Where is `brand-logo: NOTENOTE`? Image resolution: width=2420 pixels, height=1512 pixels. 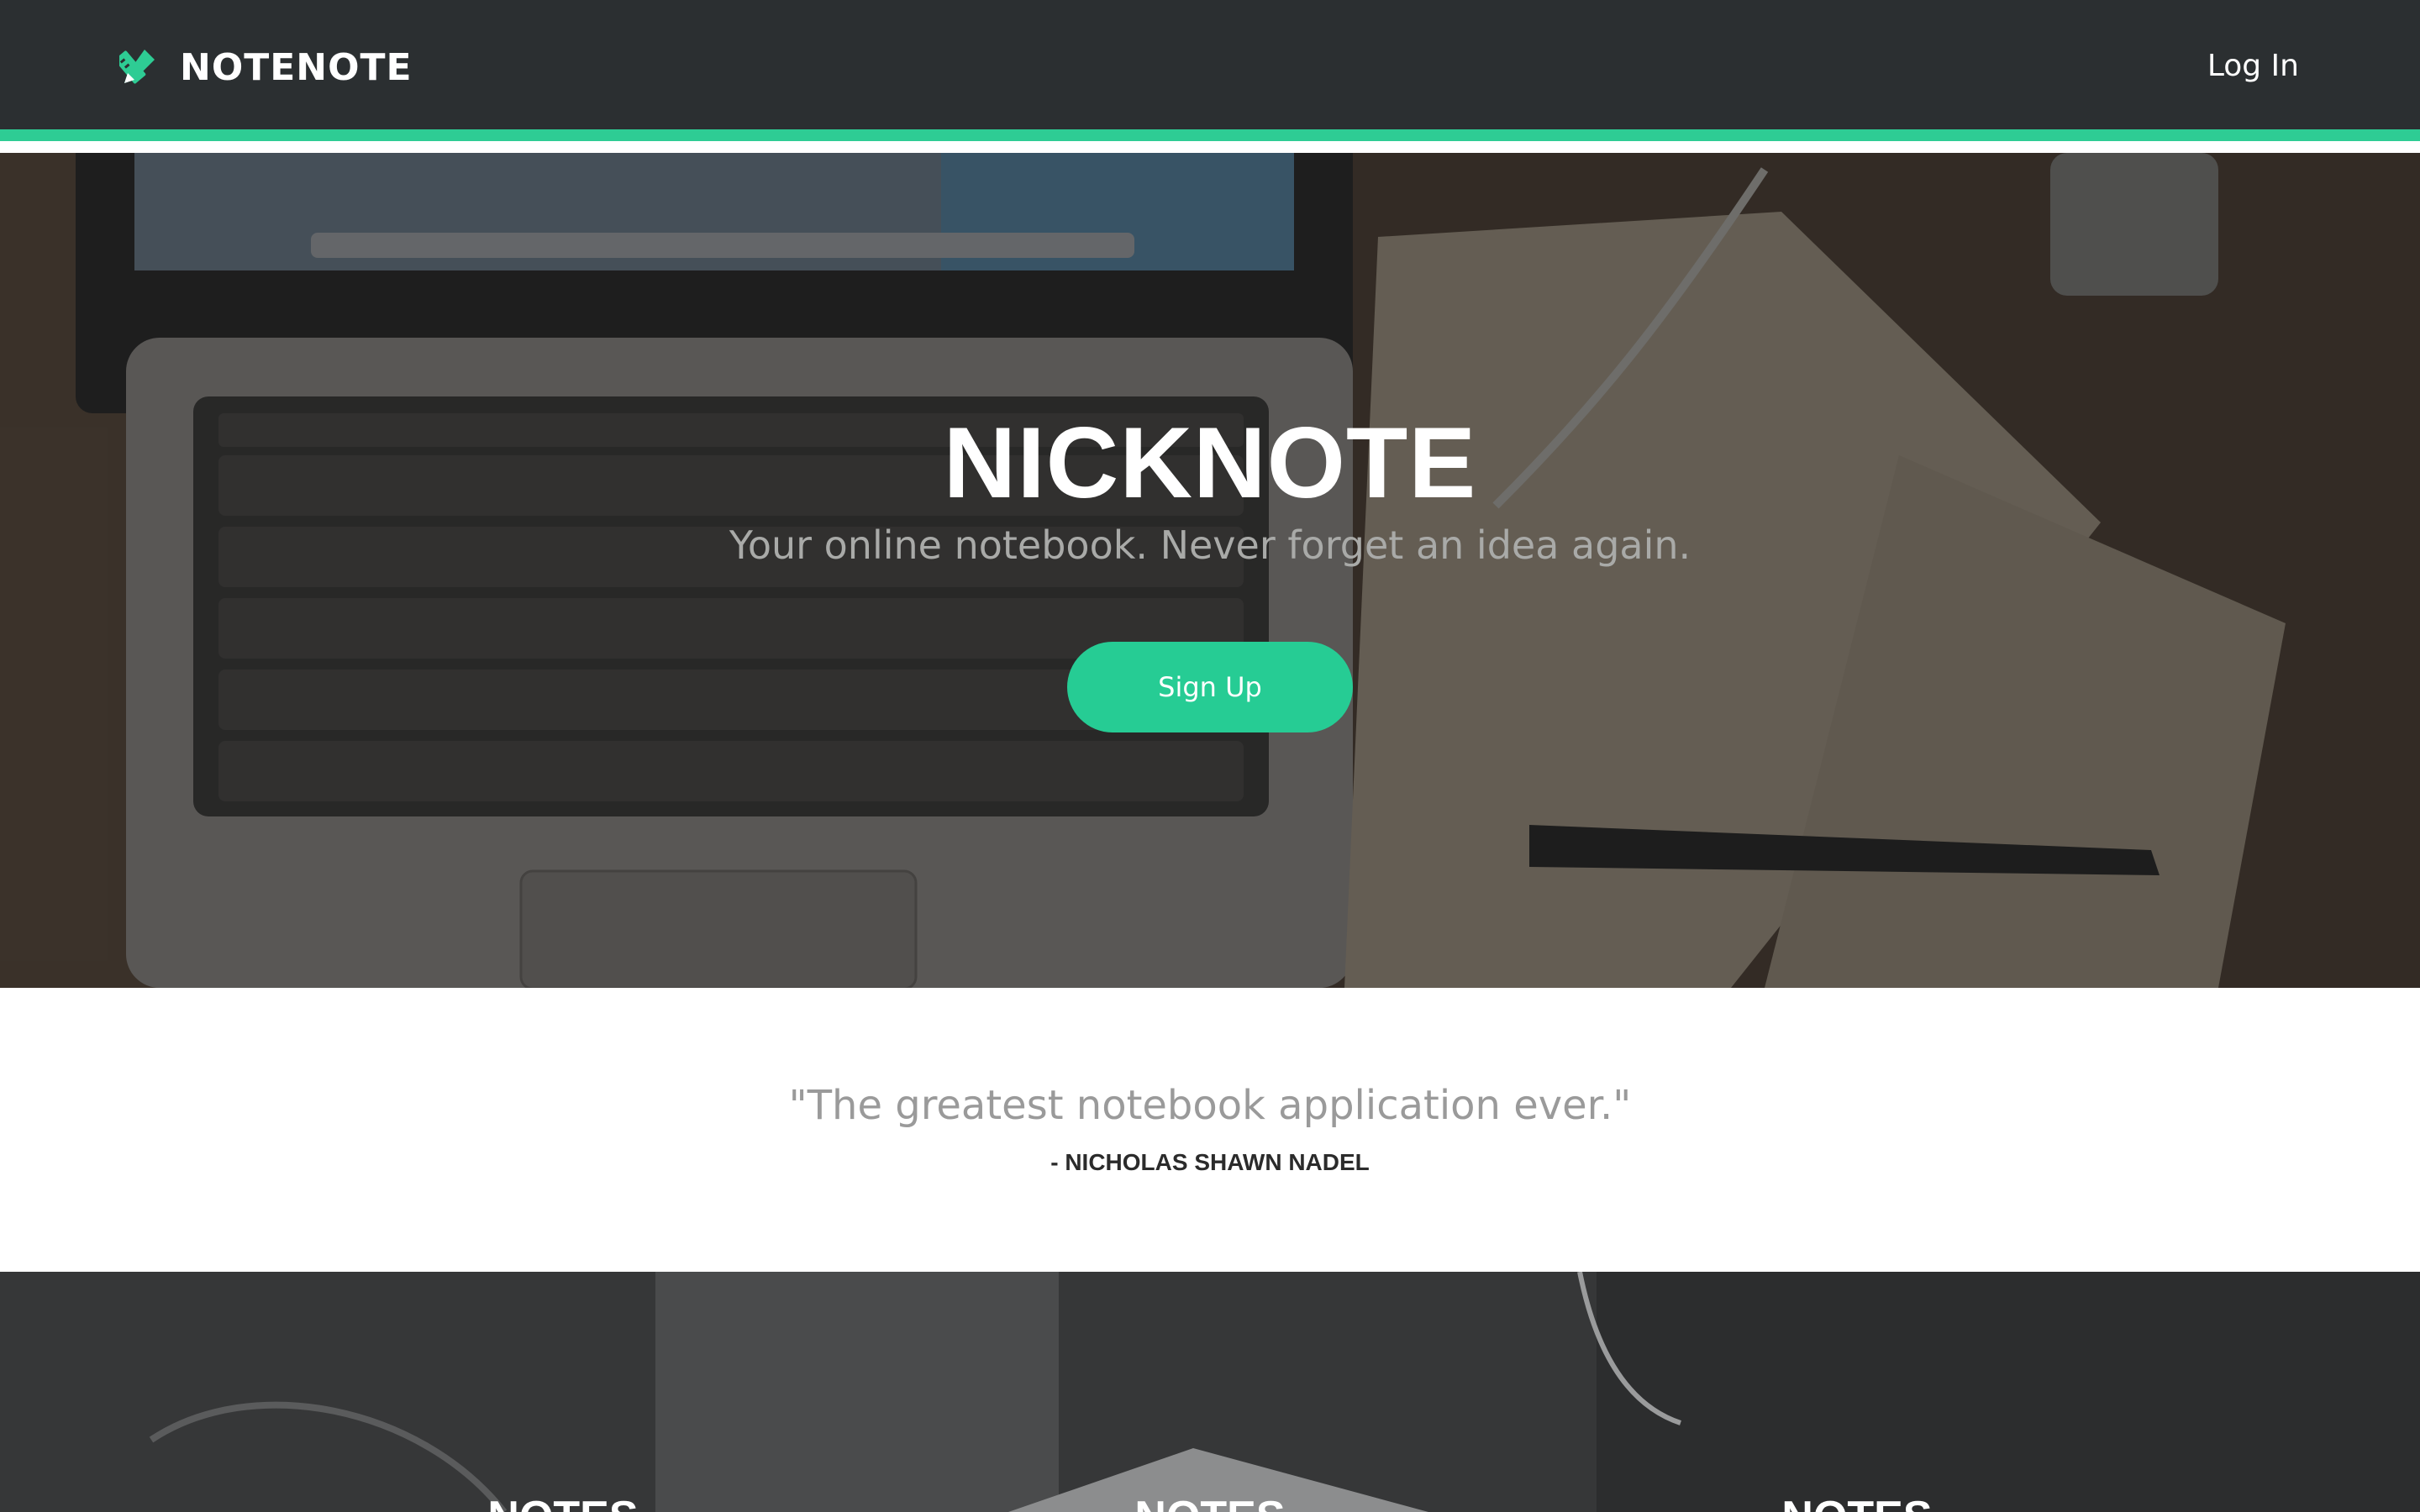
brand-logo: NOTENOTE is located at coordinates (266, 67).